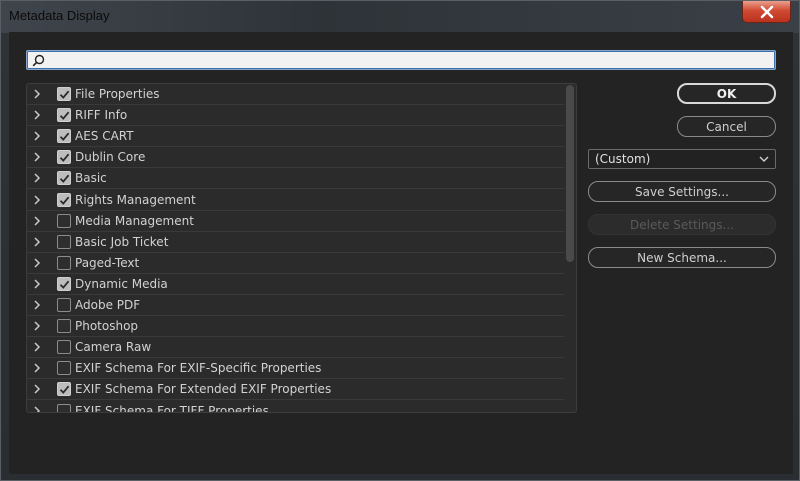  I want to click on list-item: EXIF Schema For Extended EXIF Properties, so click(295, 389).